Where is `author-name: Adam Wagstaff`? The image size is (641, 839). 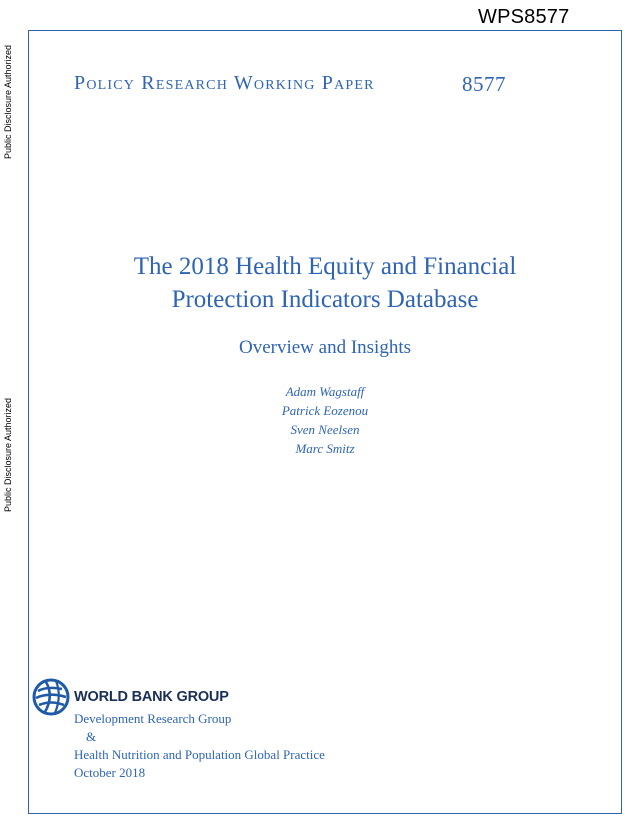 author-name: Adam Wagstaff is located at coordinates (325, 391).